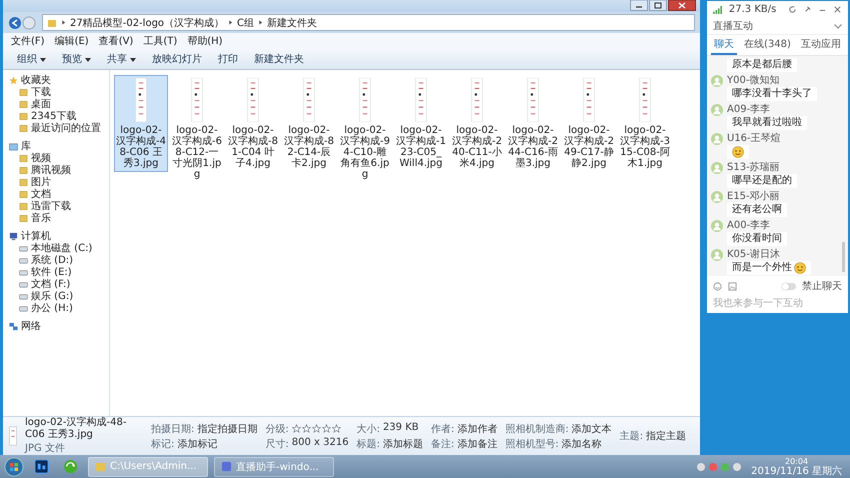 The width and height of the screenshot is (850, 478). Describe the element at coordinates (31, 59) in the screenshot. I see `toolbar-button: 组织` at that location.